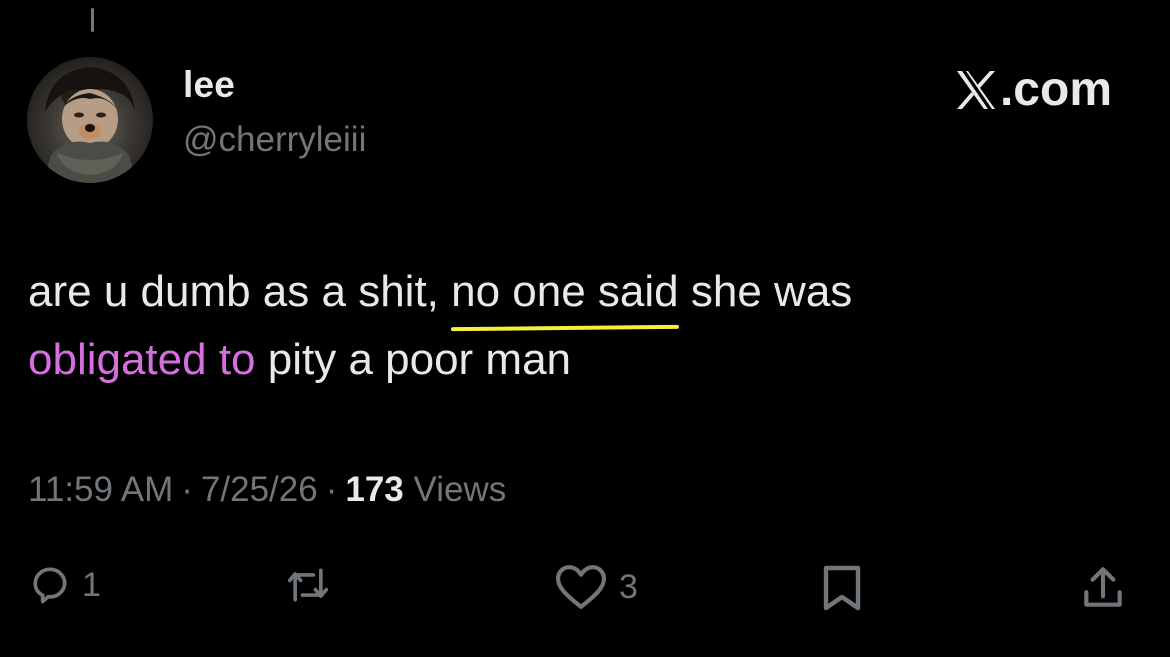  I want to click on reply-icon, so click(50, 585).